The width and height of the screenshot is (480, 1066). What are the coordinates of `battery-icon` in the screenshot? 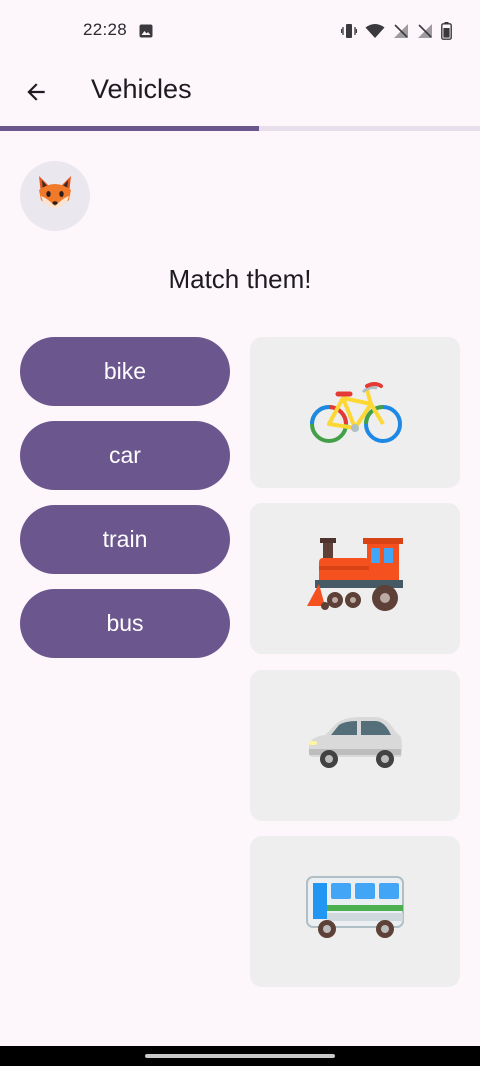 It's located at (446, 33).